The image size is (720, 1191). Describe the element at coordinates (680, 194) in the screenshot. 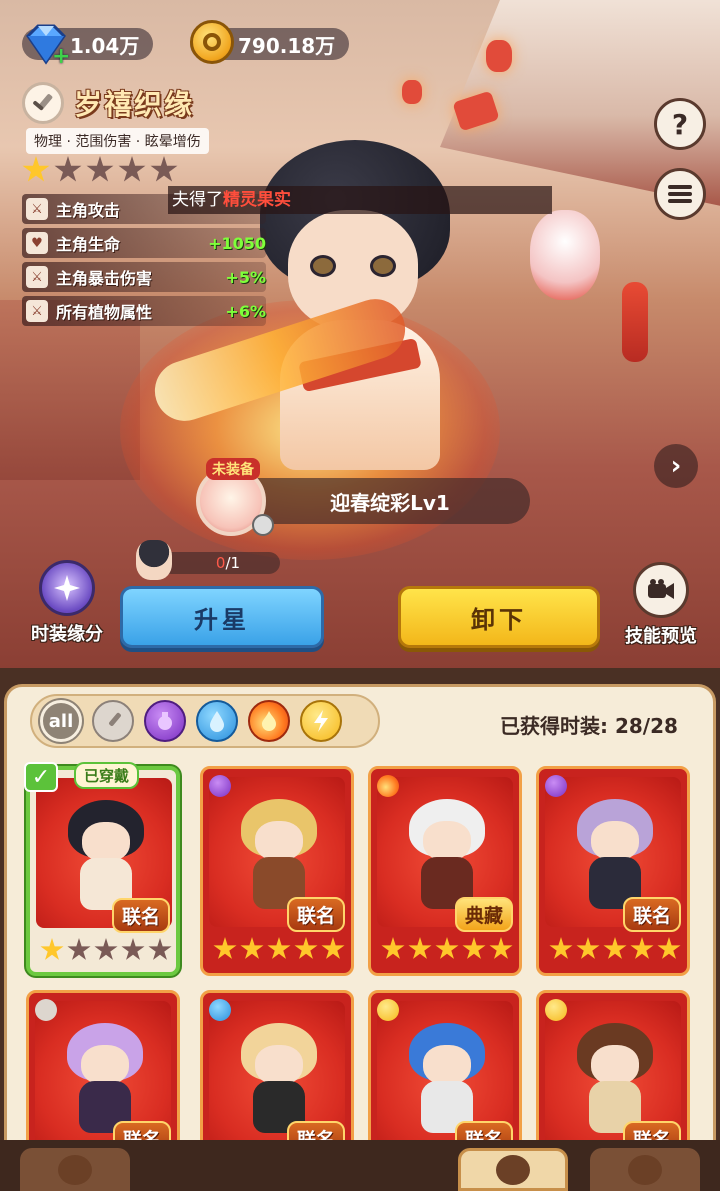

I see `menu-button` at that location.